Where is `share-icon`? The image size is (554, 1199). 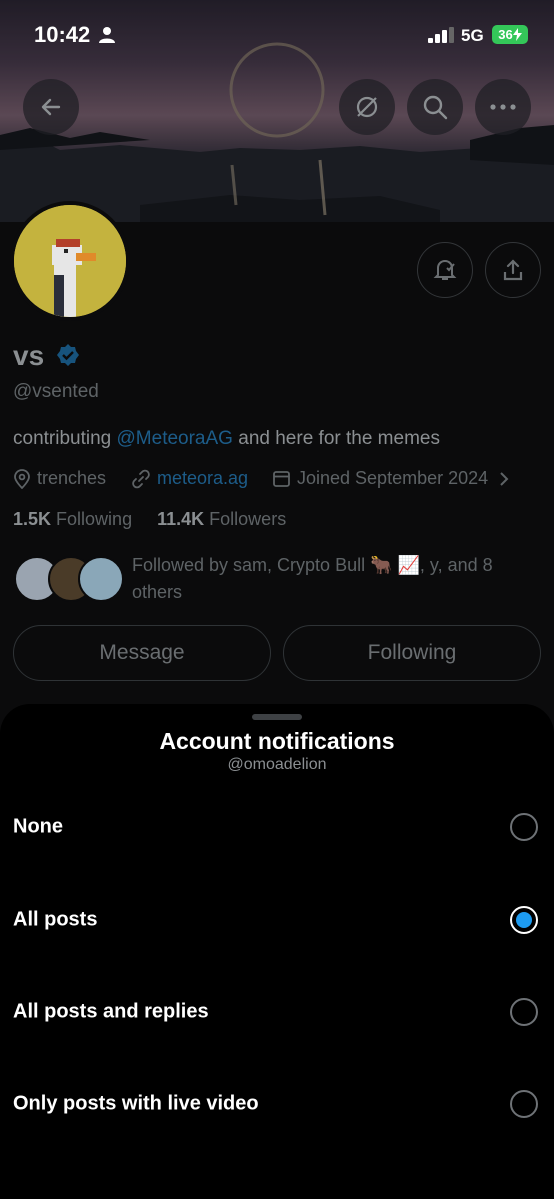
share-icon is located at coordinates (513, 270).